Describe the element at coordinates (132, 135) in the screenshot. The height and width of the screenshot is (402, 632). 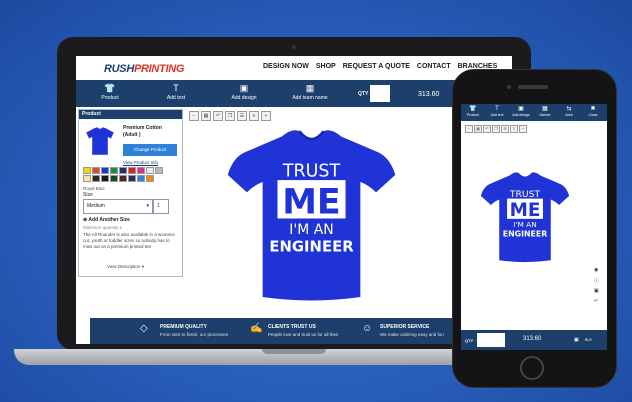
I see `product-variant: (Adult )` at that location.